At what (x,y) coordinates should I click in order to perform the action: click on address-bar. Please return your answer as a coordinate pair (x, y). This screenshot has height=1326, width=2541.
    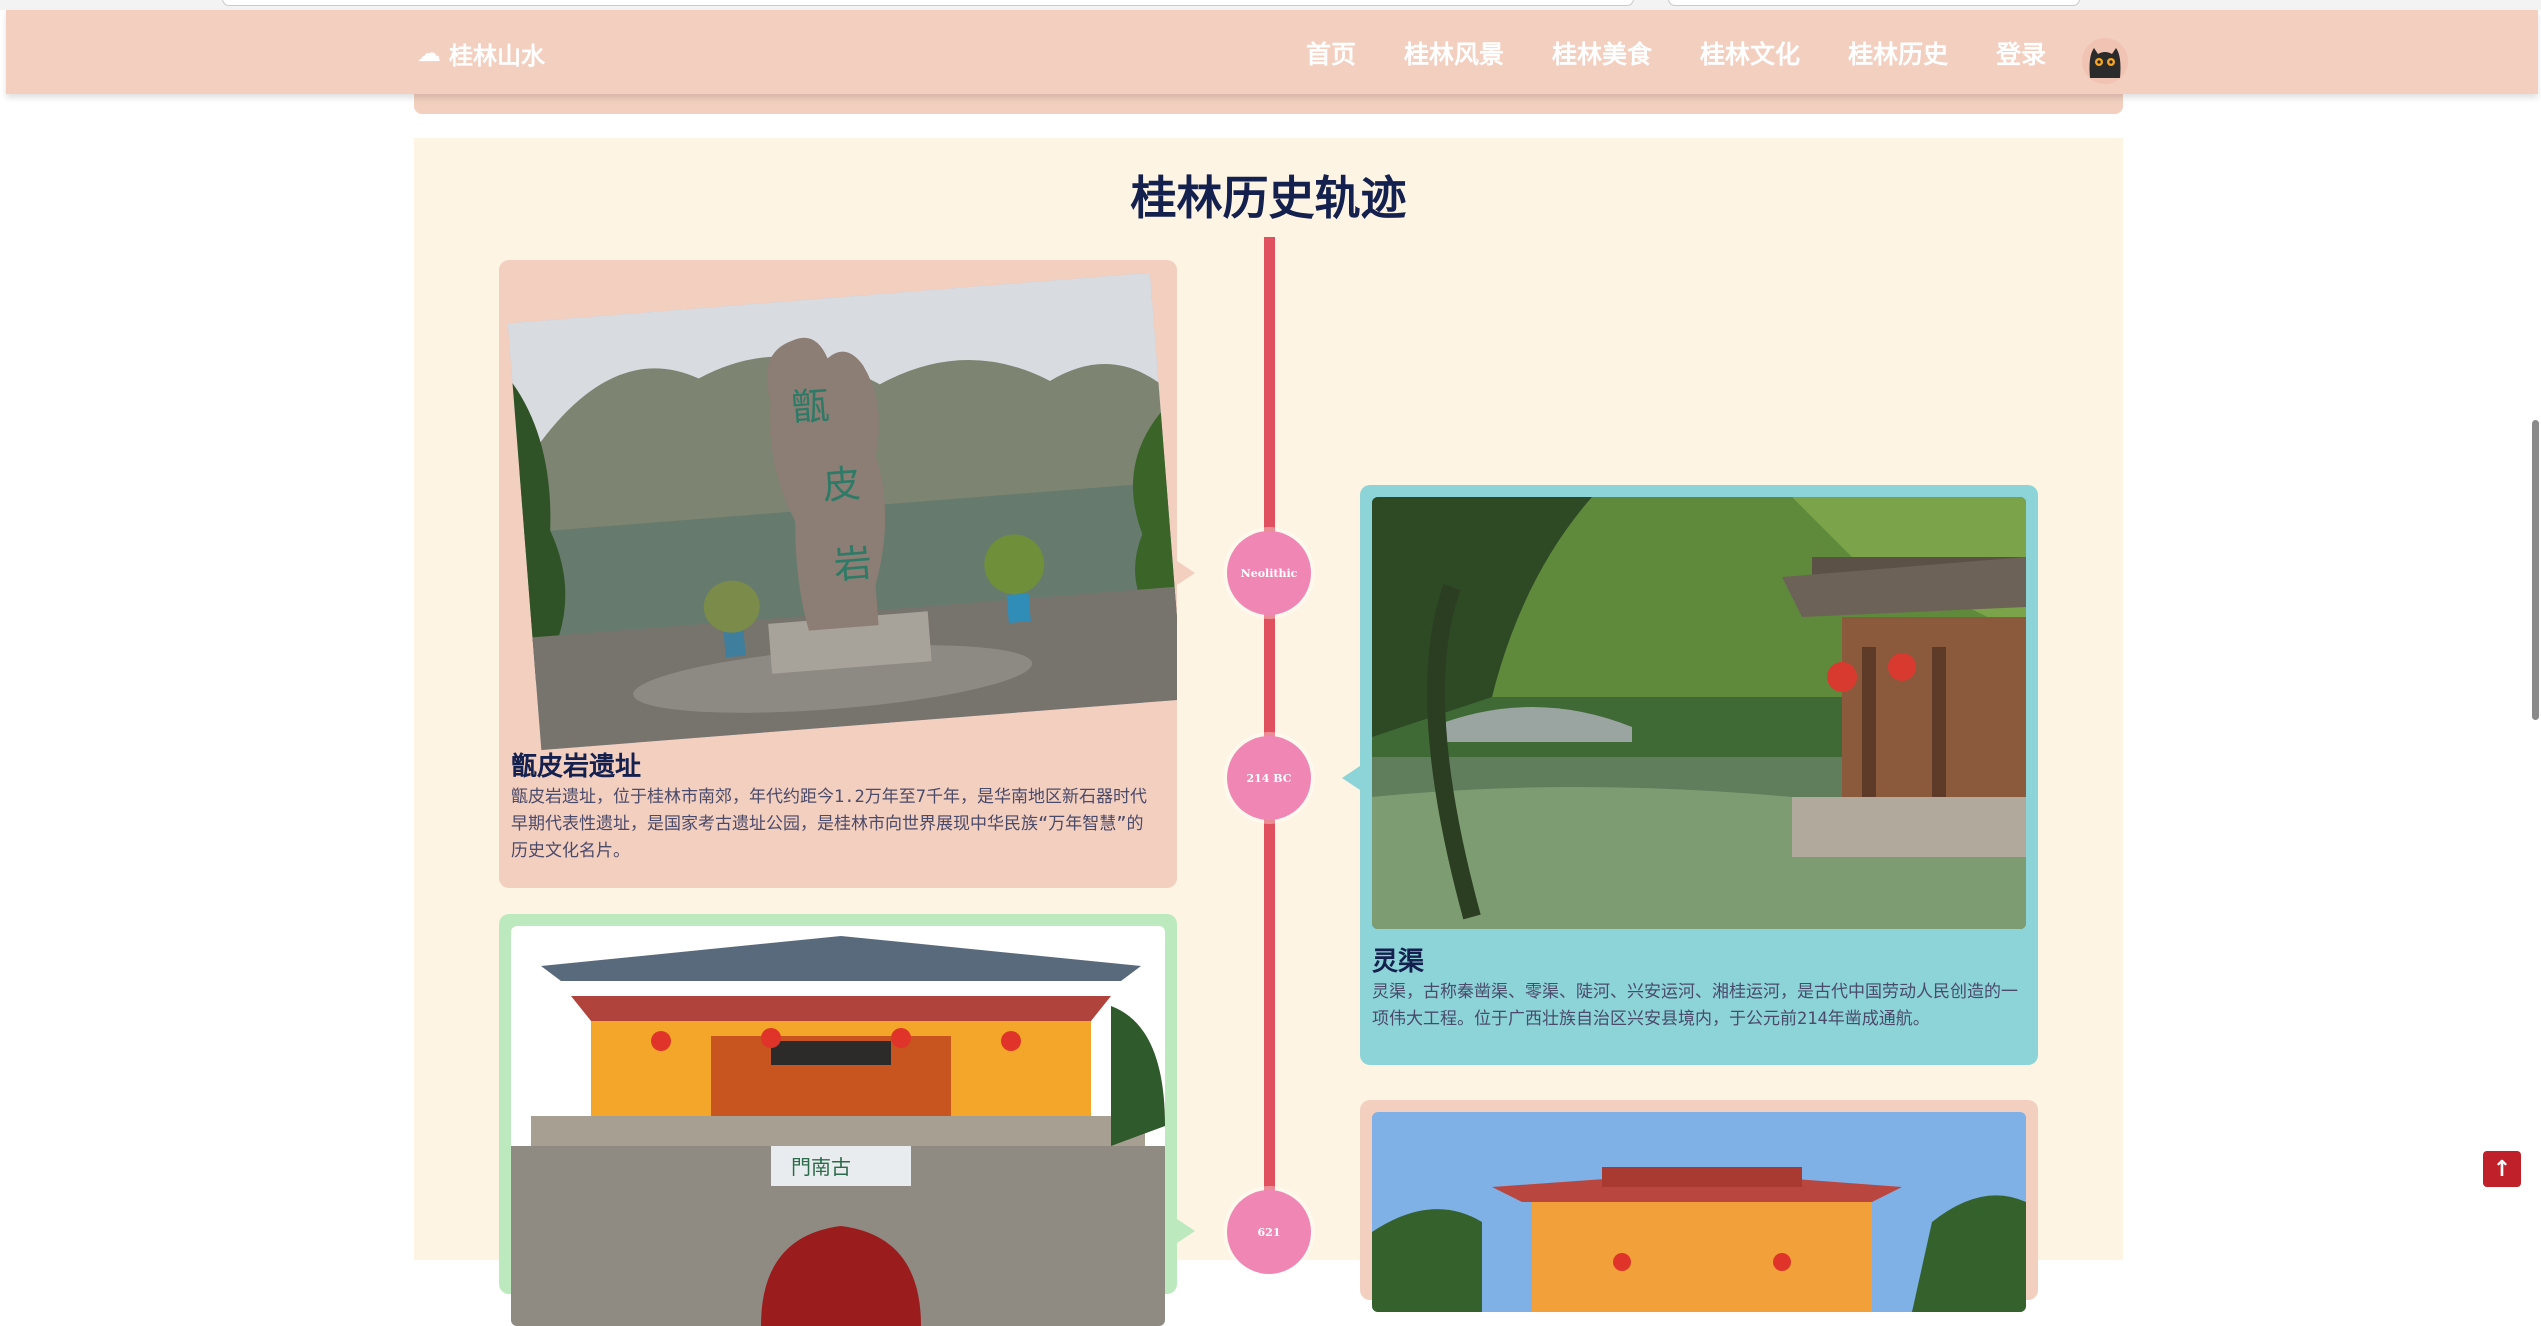
    Looking at the image, I should click on (928, 3).